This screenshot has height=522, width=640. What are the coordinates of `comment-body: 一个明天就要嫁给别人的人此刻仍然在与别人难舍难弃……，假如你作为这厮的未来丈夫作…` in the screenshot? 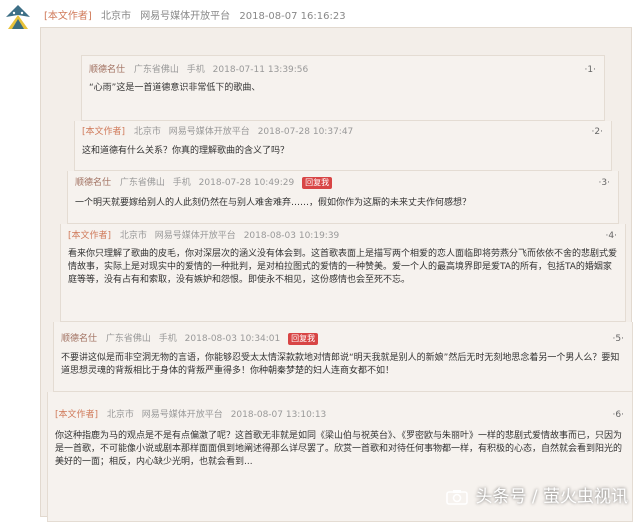 It's located at (273, 203).